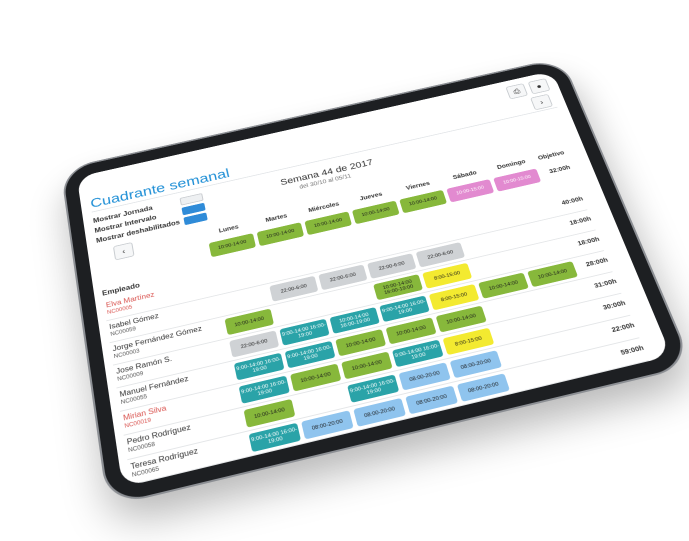  Describe the element at coordinates (517, 91) in the screenshot. I see `printer-icon: ⎙` at that location.